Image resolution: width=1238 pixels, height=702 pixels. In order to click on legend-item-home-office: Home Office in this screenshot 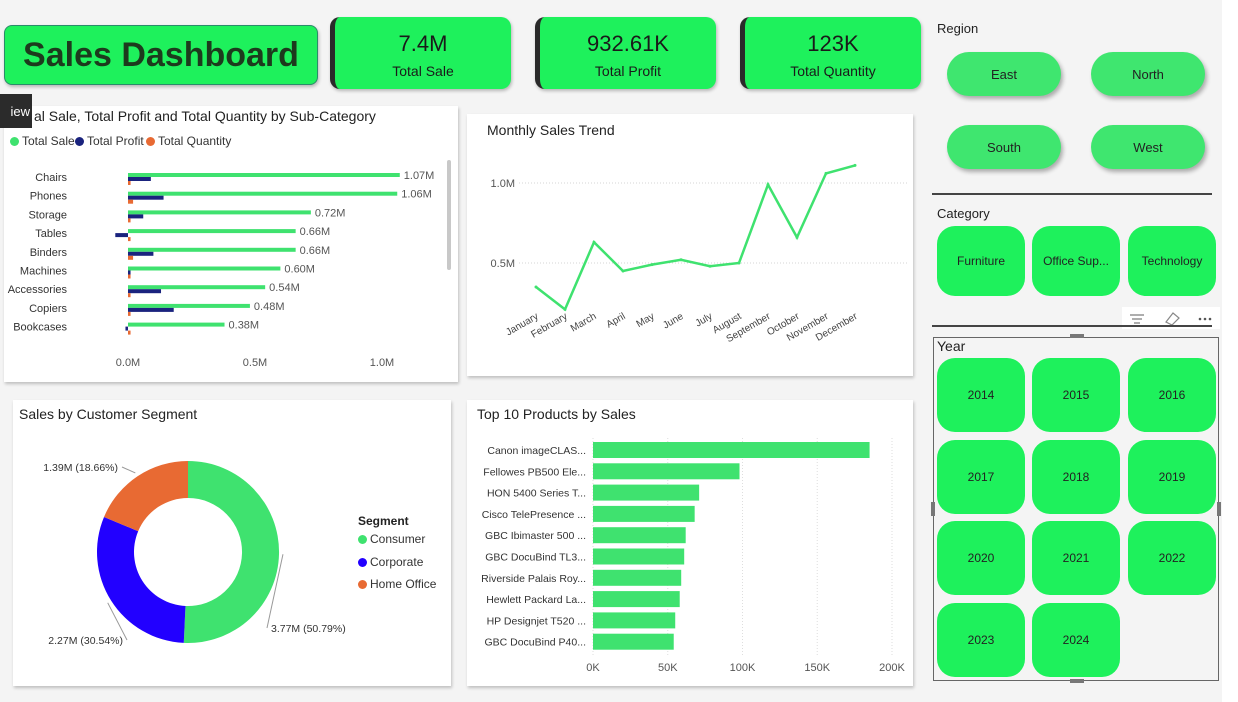, I will do `click(397, 584)`.